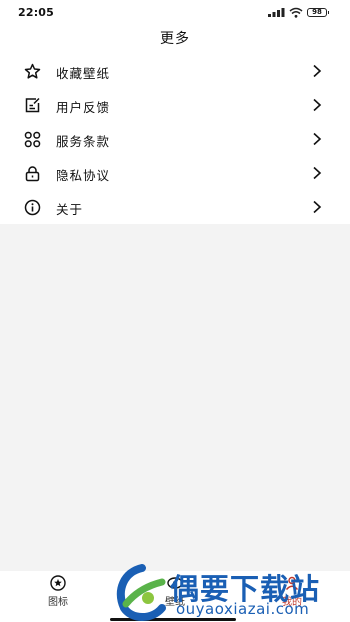 Image resolution: width=350 pixels, height=622 pixels. What do you see at coordinates (83, 107) in the screenshot?
I see `menu-item-label: 用户反馈` at bounding box center [83, 107].